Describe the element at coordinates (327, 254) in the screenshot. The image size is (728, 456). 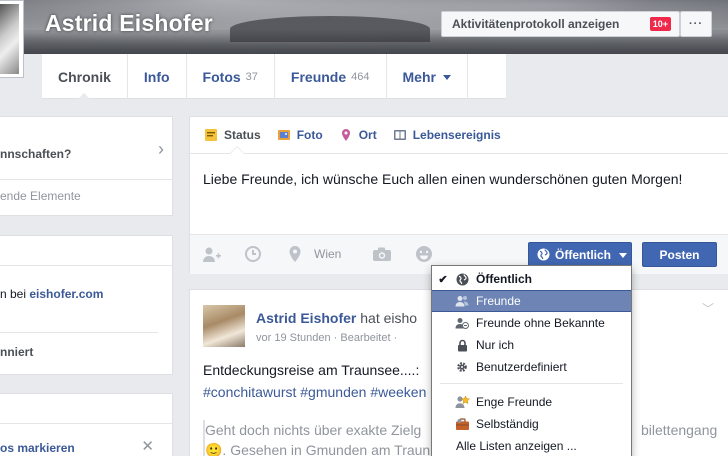
I see `location-value: Wien` at that location.